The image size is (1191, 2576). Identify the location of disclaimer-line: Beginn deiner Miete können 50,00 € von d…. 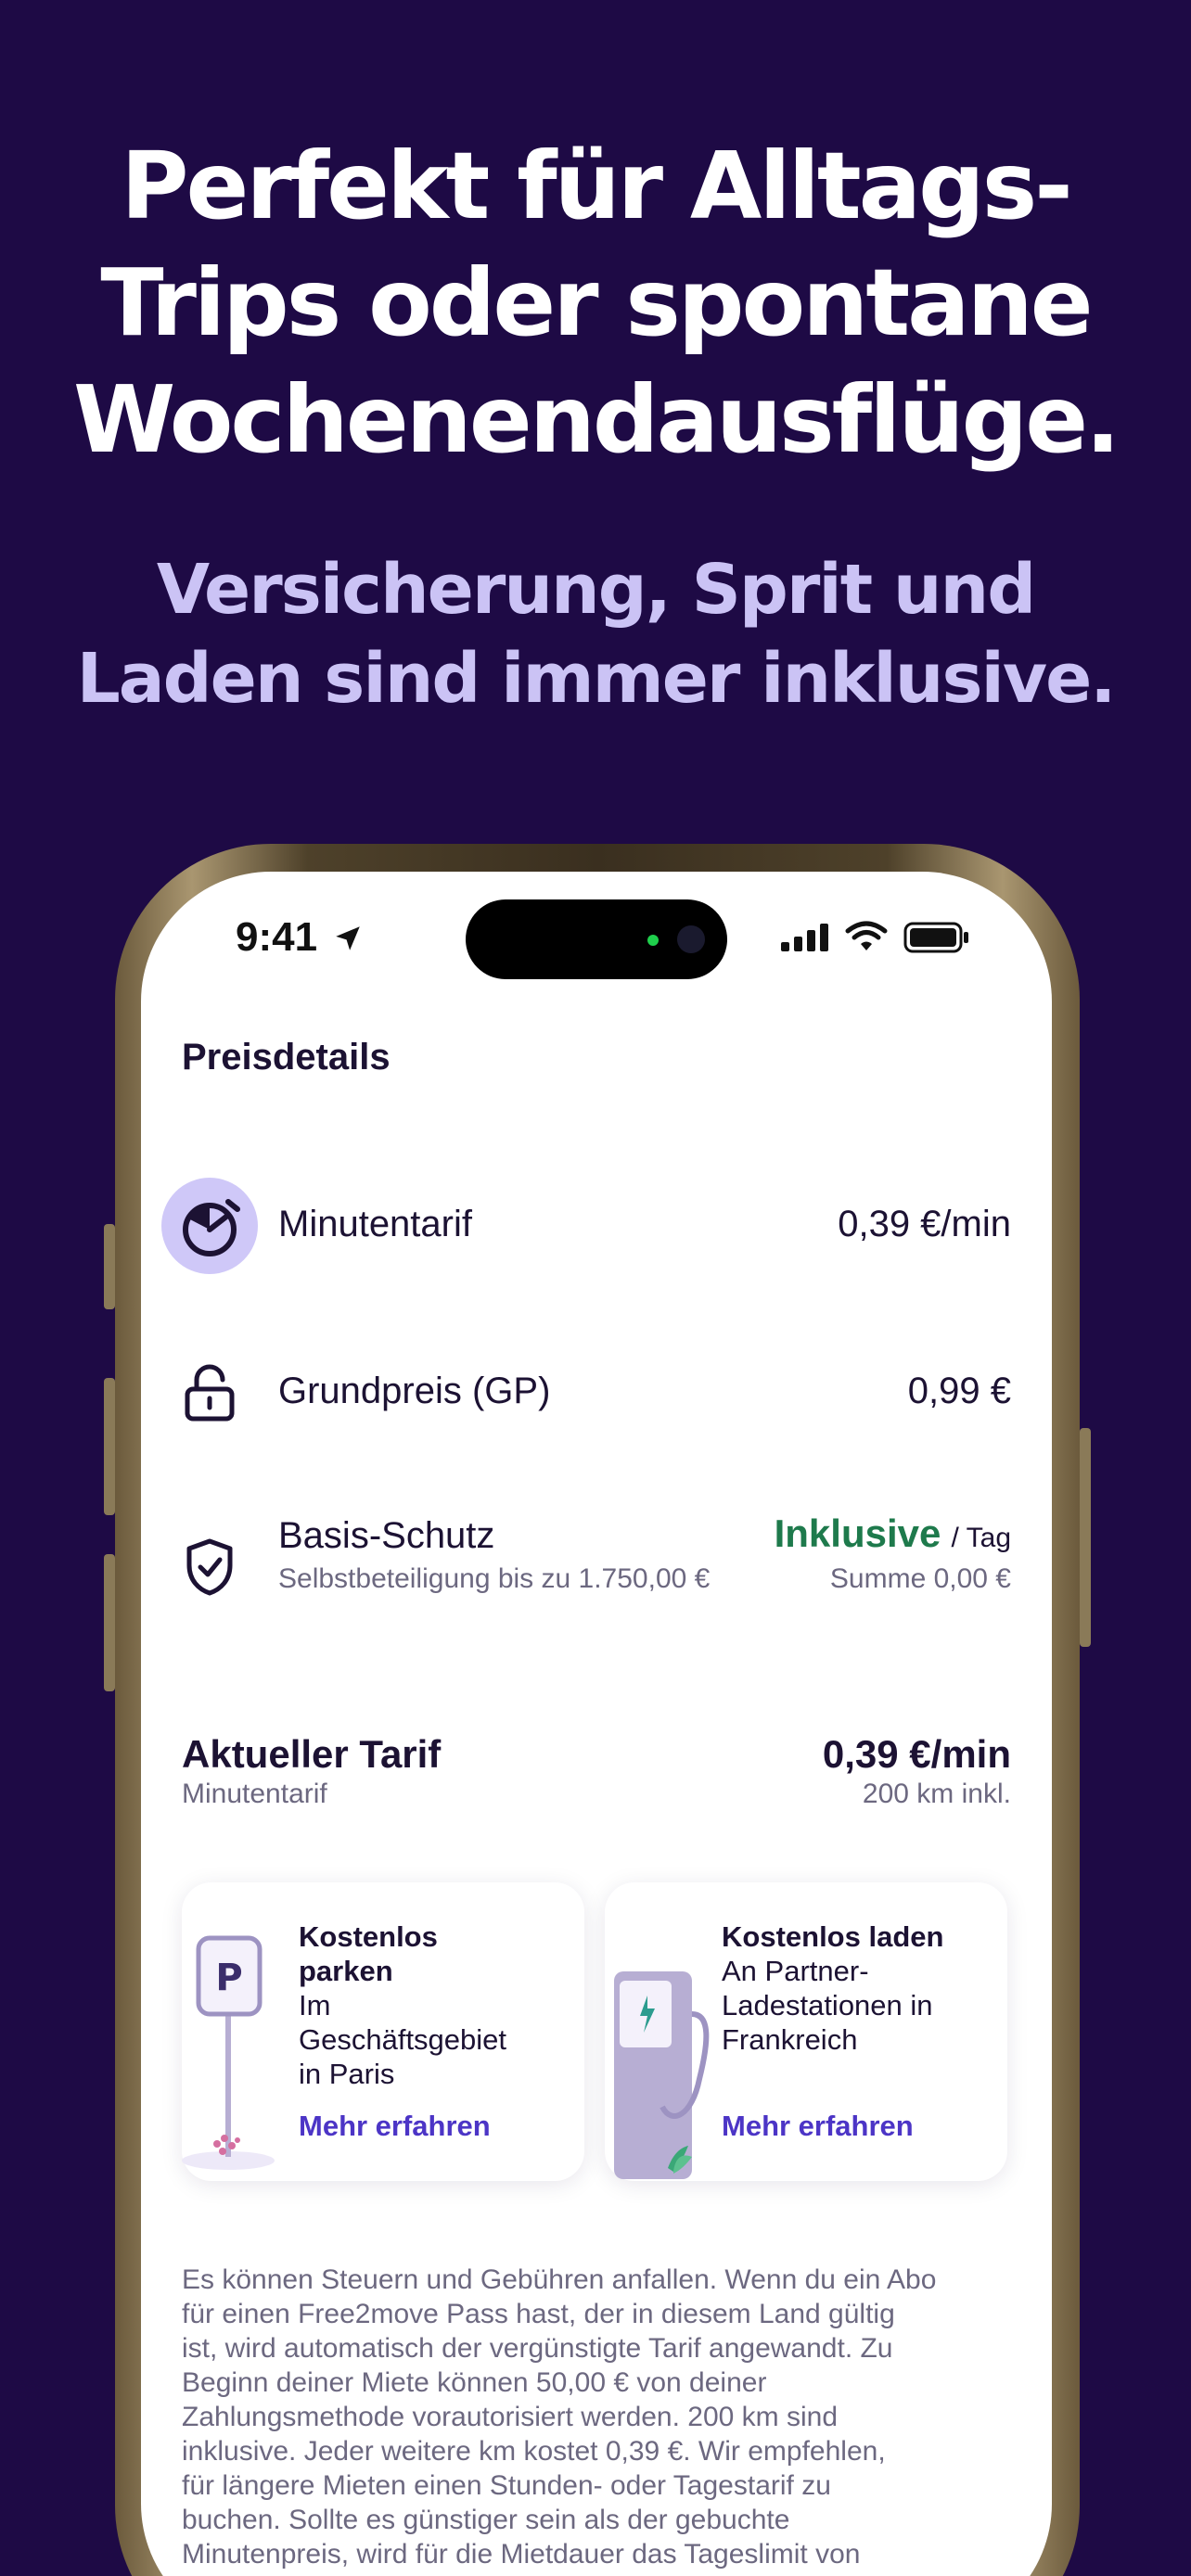
(475, 2382).